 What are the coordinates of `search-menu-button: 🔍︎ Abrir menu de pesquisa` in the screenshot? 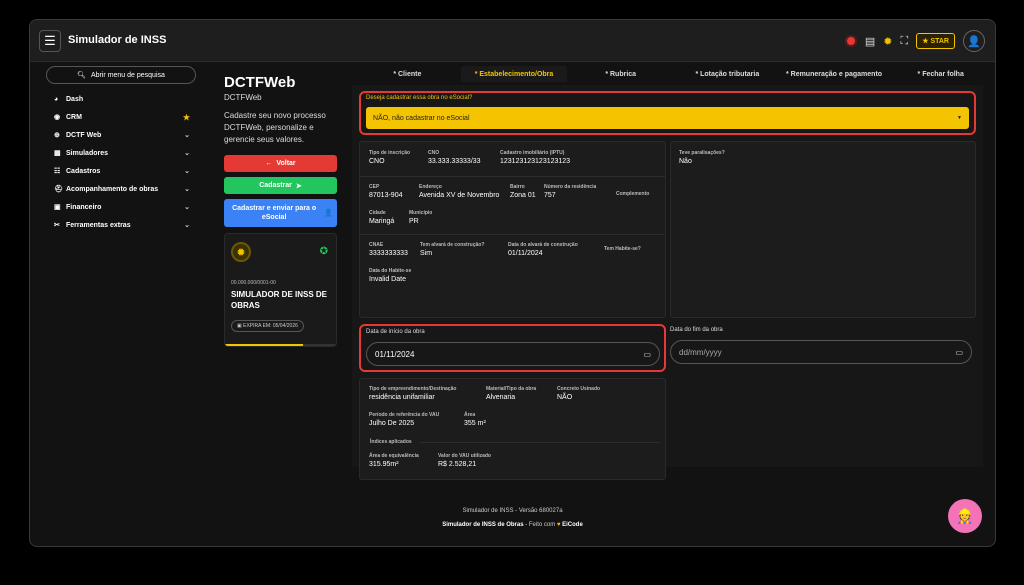 It's located at (121, 75).